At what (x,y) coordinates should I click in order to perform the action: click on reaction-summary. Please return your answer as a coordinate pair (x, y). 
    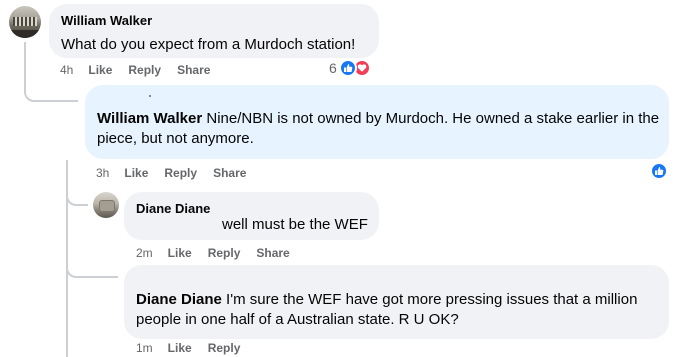
    Looking at the image, I should click on (659, 171).